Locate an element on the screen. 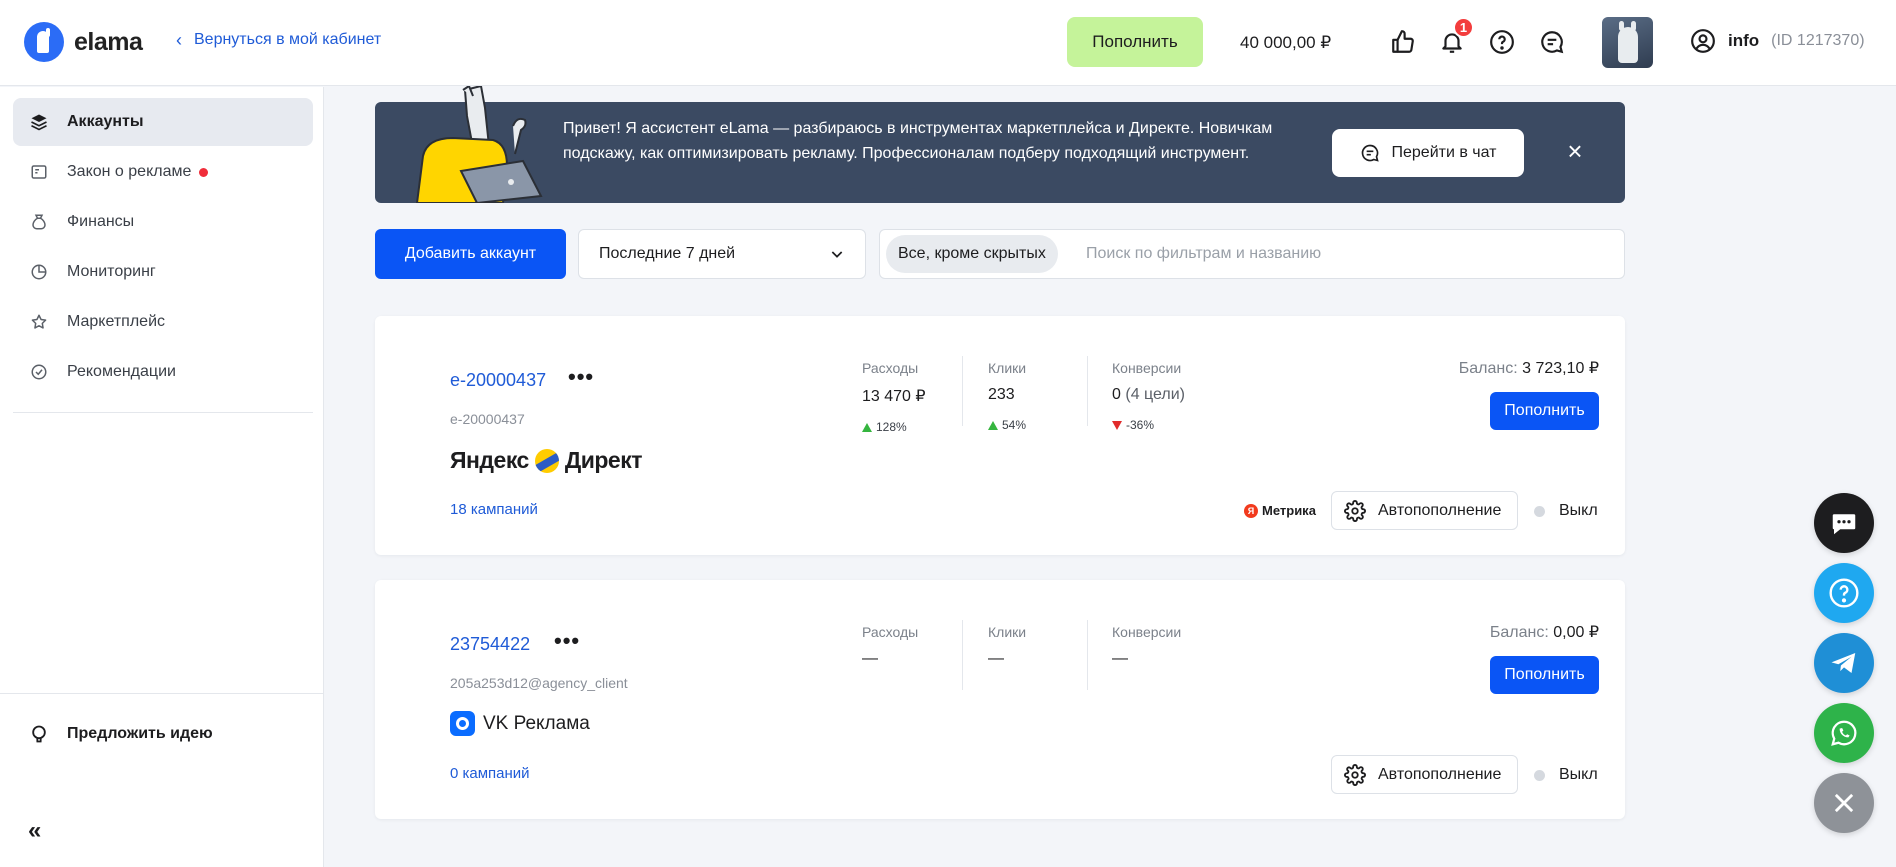 This screenshot has width=1896, height=867. arrow-down-icon is located at coordinates (1117, 425).